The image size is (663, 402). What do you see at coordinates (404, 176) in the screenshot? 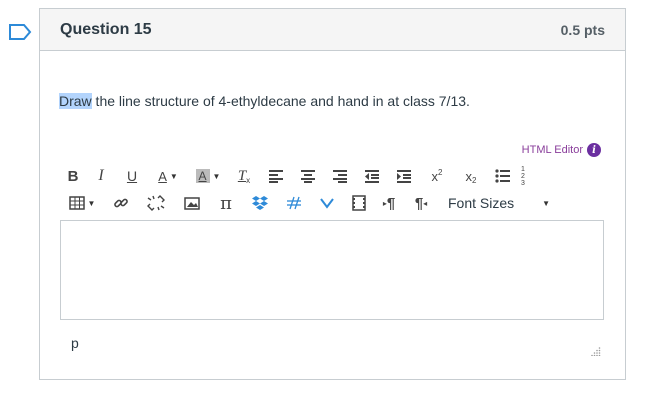
I see `indent-icon` at bounding box center [404, 176].